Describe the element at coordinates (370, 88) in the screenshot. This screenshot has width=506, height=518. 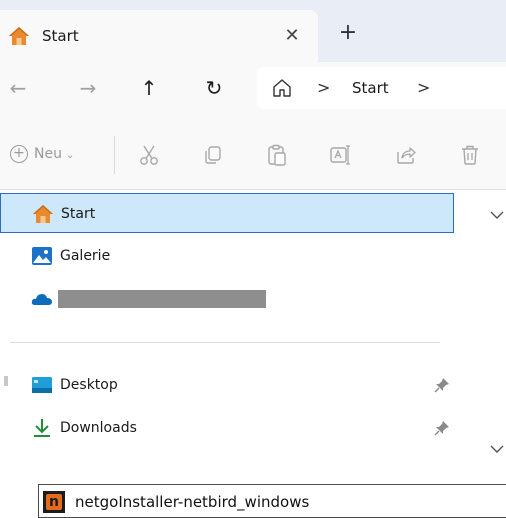
I see `breadcrumb-start: Start` at that location.